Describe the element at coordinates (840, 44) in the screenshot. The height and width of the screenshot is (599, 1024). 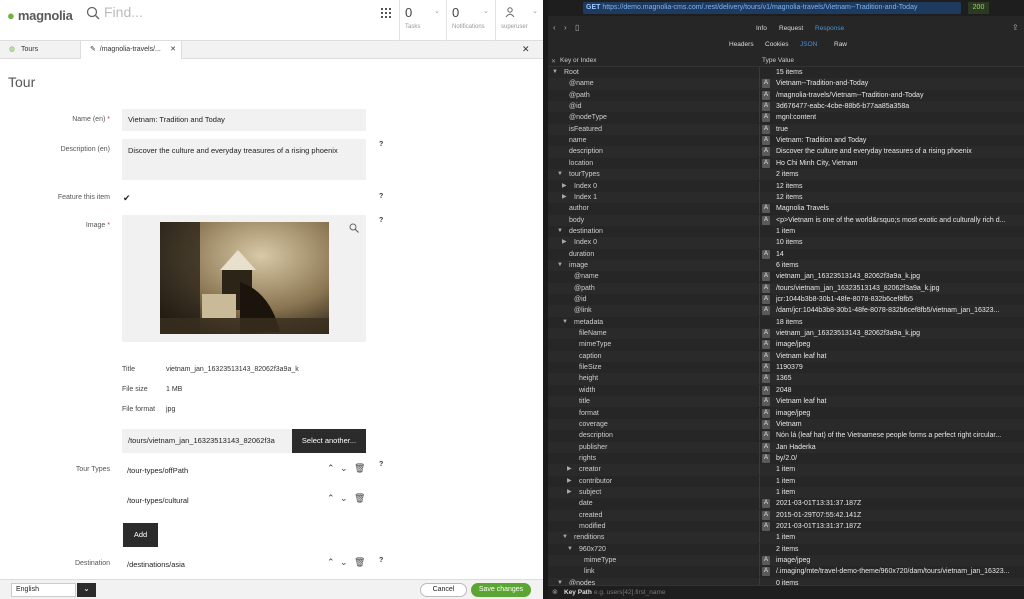
I see `subtab-raw: Raw` at that location.